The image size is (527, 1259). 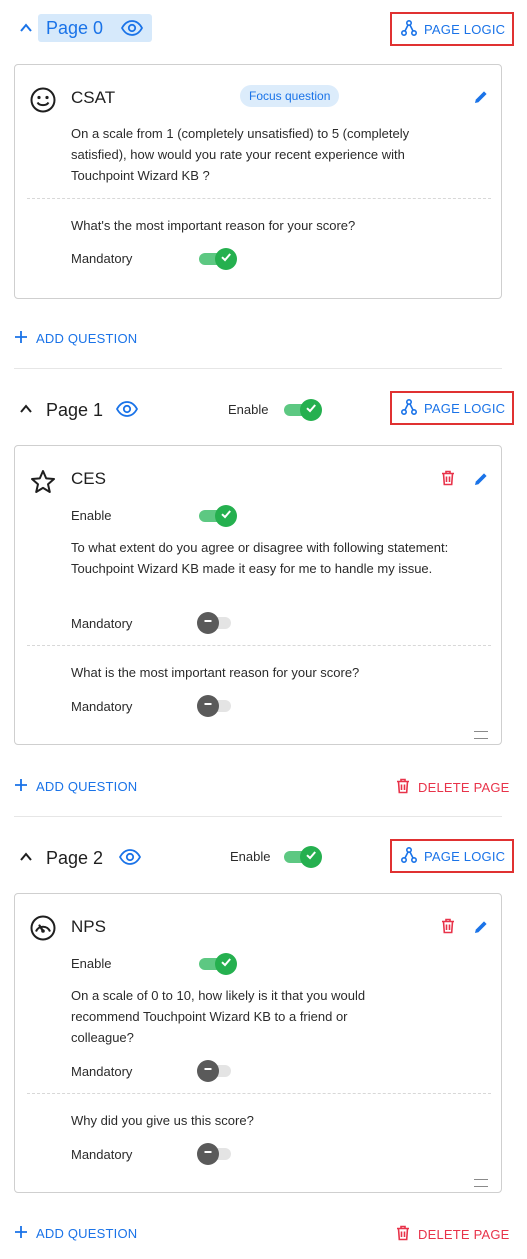 I want to click on page-title: Page 2, so click(x=75, y=858).